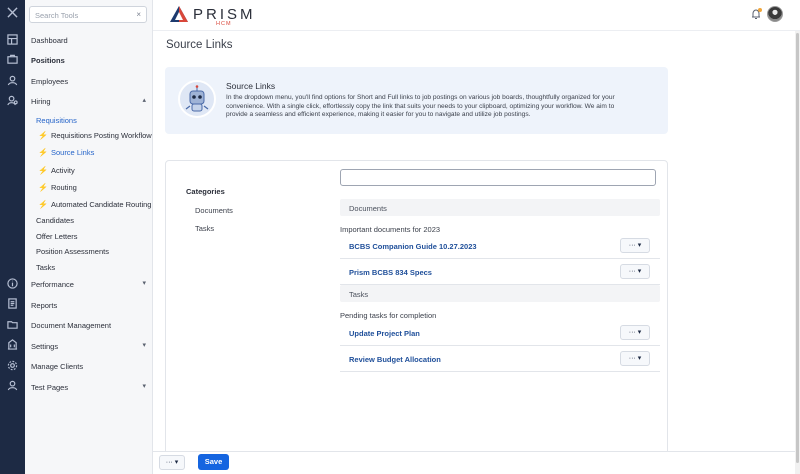 The width and height of the screenshot is (800, 474). What do you see at coordinates (88, 14) in the screenshot?
I see `search-input: Search Tools ×` at bounding box center [88, 14].